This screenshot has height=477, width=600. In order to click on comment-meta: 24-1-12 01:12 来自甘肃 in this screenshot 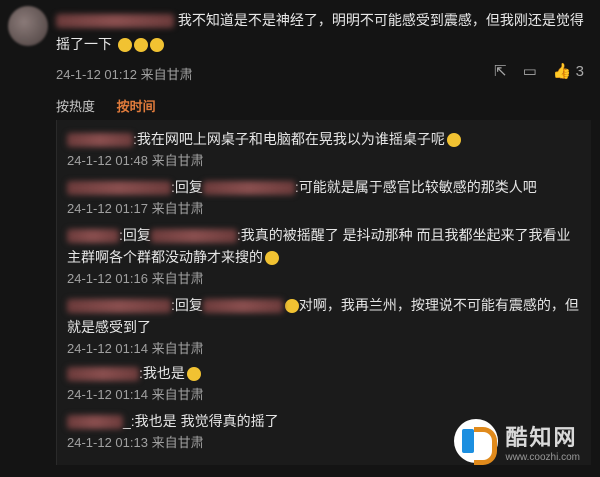, I will do `click(124, 74)`.